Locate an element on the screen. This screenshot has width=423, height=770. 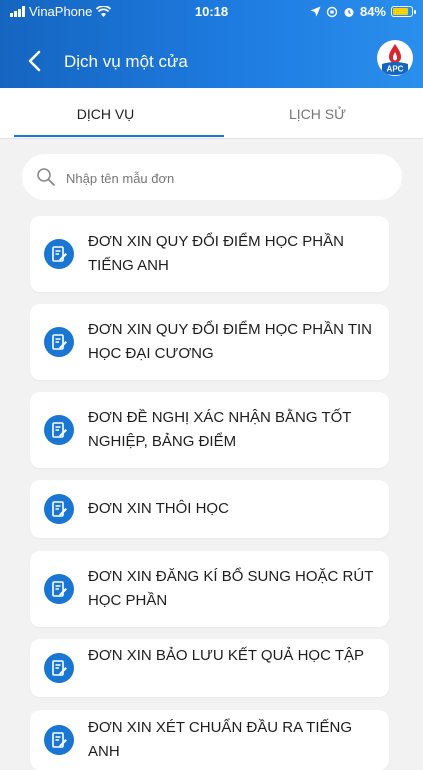
form-item: ĐƠN XIN QUY ĐỔI ĐIỂM HỌC PHẦN TIẾNG ANH is located at coordinates (209, 254).